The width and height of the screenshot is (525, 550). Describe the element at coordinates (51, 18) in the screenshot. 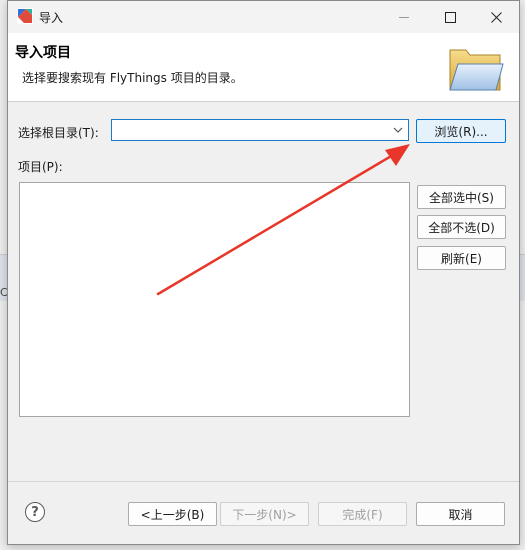

I see `window-title: 导入` at that location.